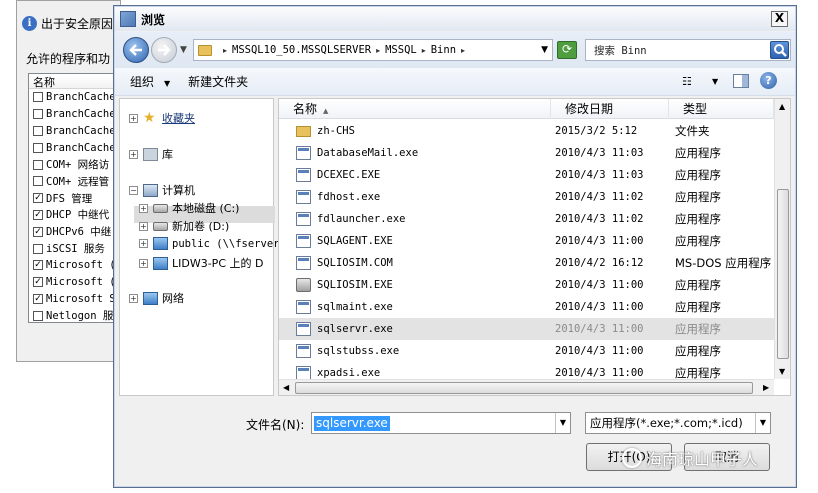 This screenshot has width=818, height=493. What do you see at coordinates (741, 81) in the screenshot?
I see `preview-pane-icon` at bounding box center [741, 81].